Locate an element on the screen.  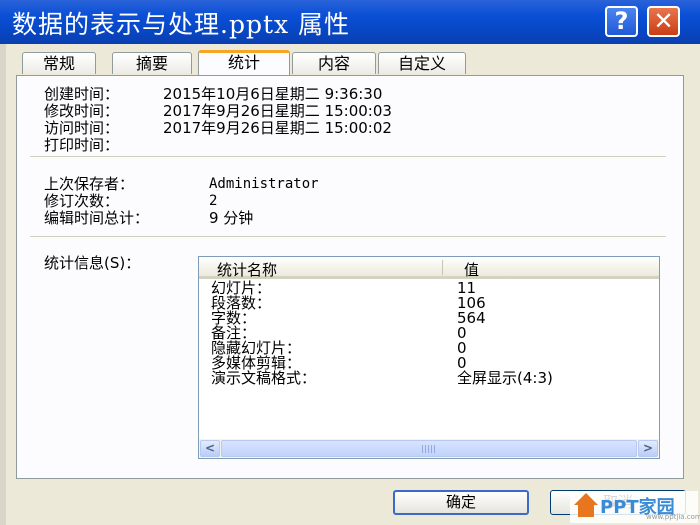
horizontal-scrollbar: < > is located at coordinates (429, 448).